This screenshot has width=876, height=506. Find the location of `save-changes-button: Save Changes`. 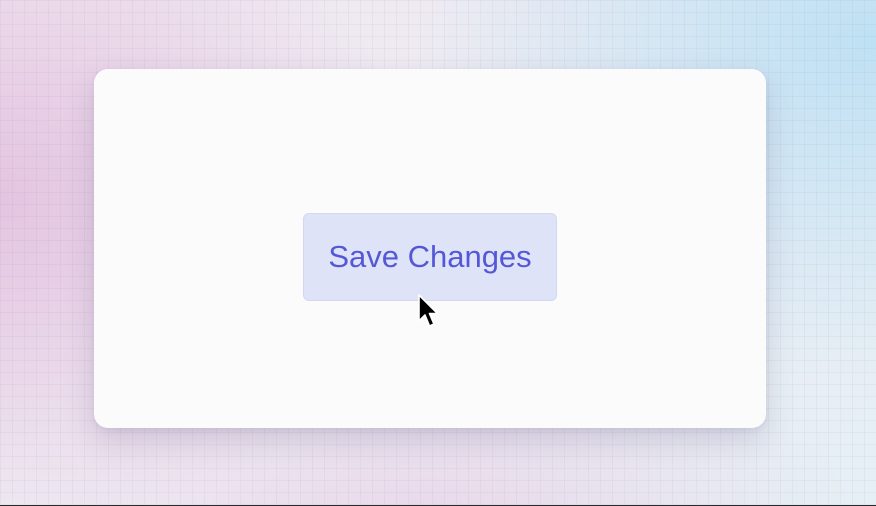

save-changes-button: Save Changes is located at coordinates (430, 257).